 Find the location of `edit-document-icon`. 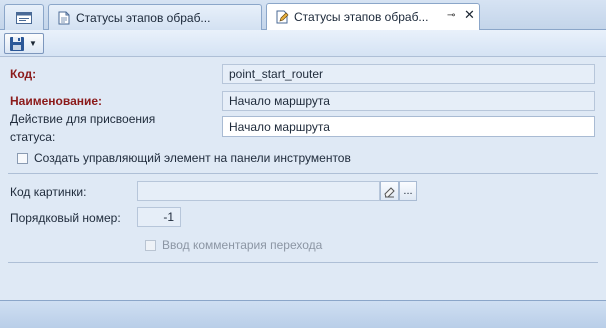

edit-document-icon is located at coordinates (282, 17).